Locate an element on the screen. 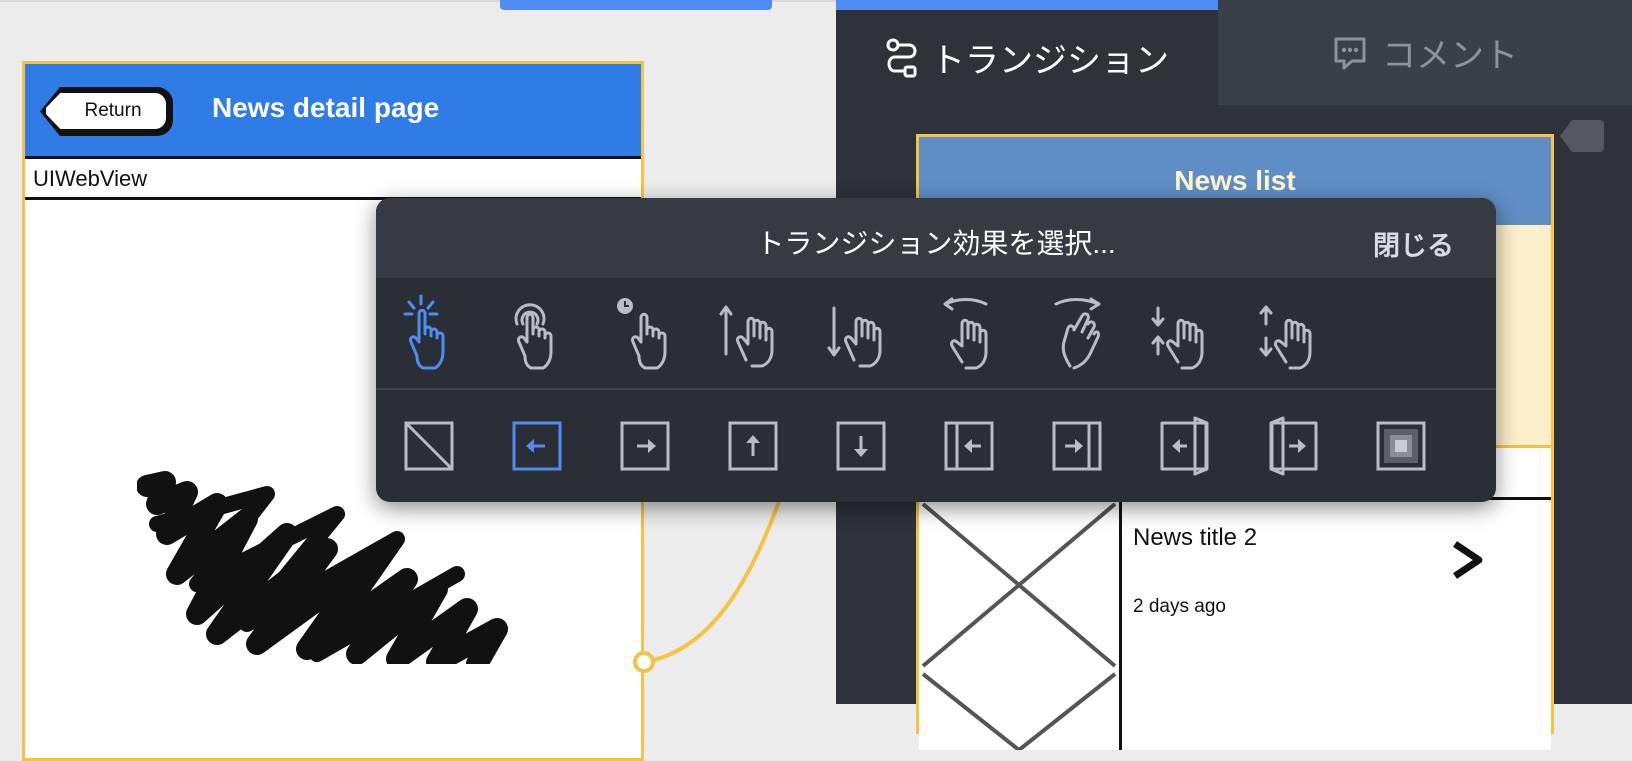 The width and height of the screenshot is (1632, 761). tab-comment-label: コメント is located at coordinates (1450, 56).